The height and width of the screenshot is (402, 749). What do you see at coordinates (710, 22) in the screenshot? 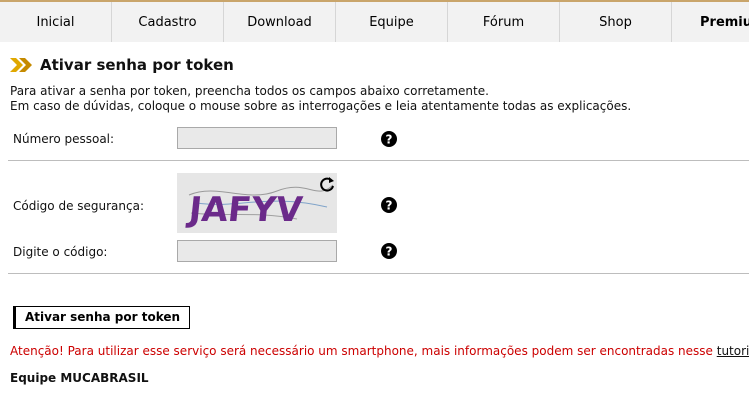
I see `nav-item-premium: Premium` at bounding box center [710, 22].